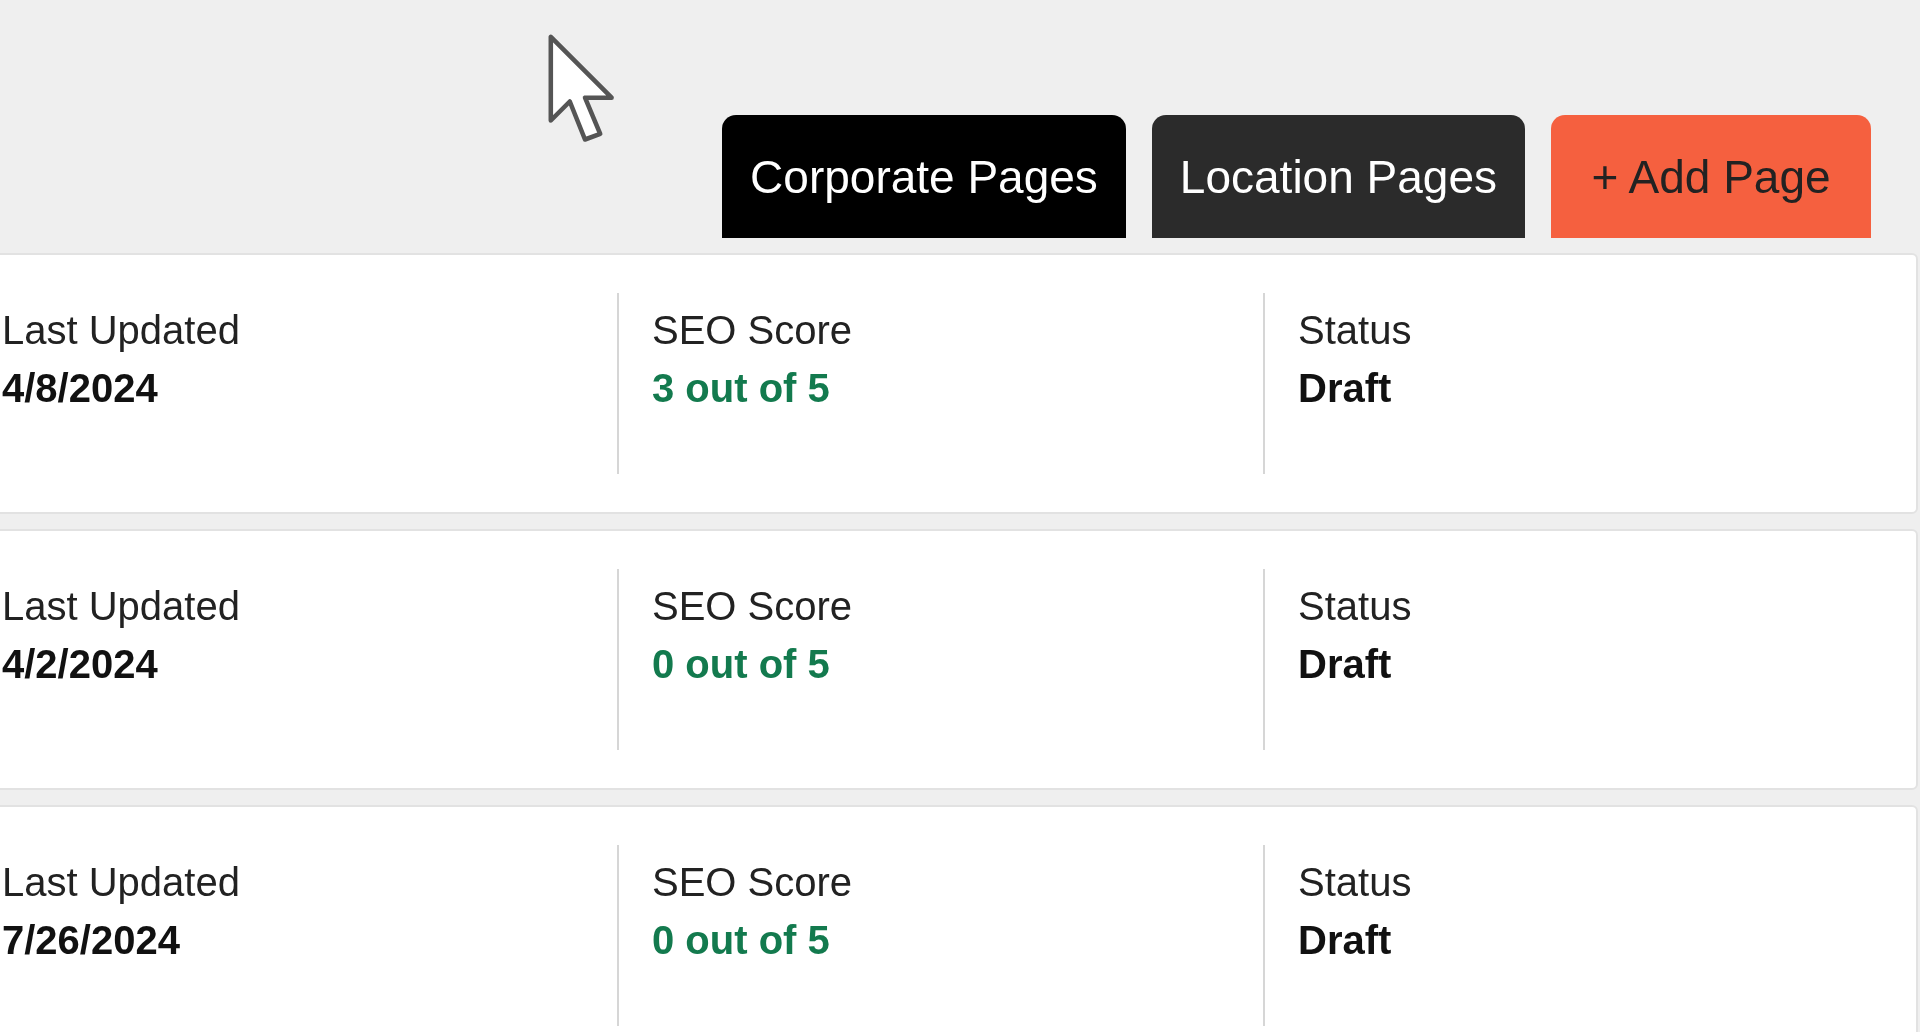 This screenshot has width=1920, height=1032. Describe the element at coordinates (80, 664) in the screenshot. I see `last-updated-date: 4/2/2024` at that location.